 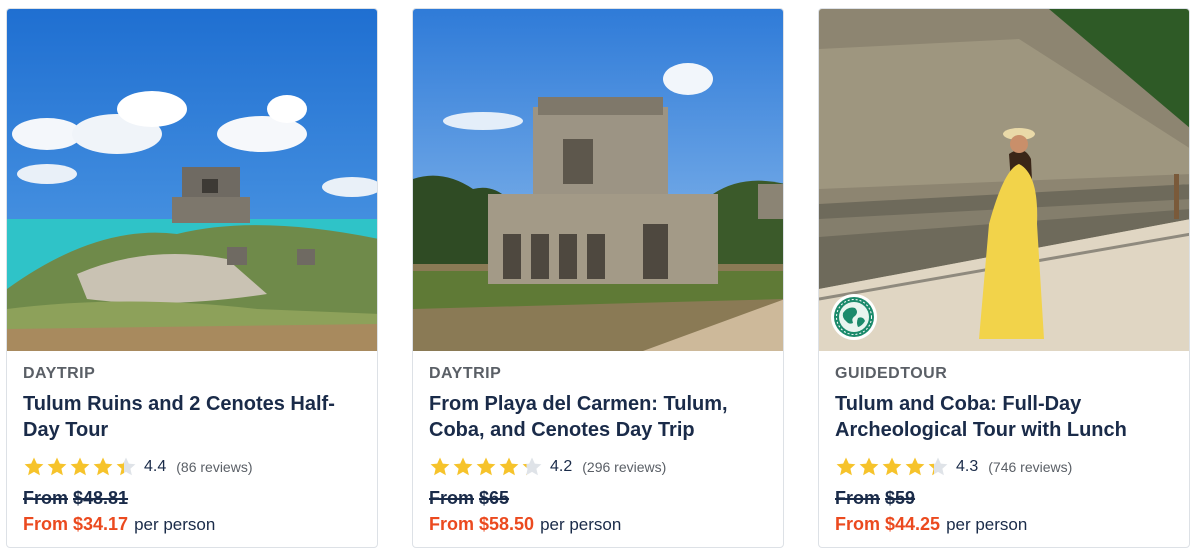 I want to click on rating-value: 4.4, so click(x=155, y=466).